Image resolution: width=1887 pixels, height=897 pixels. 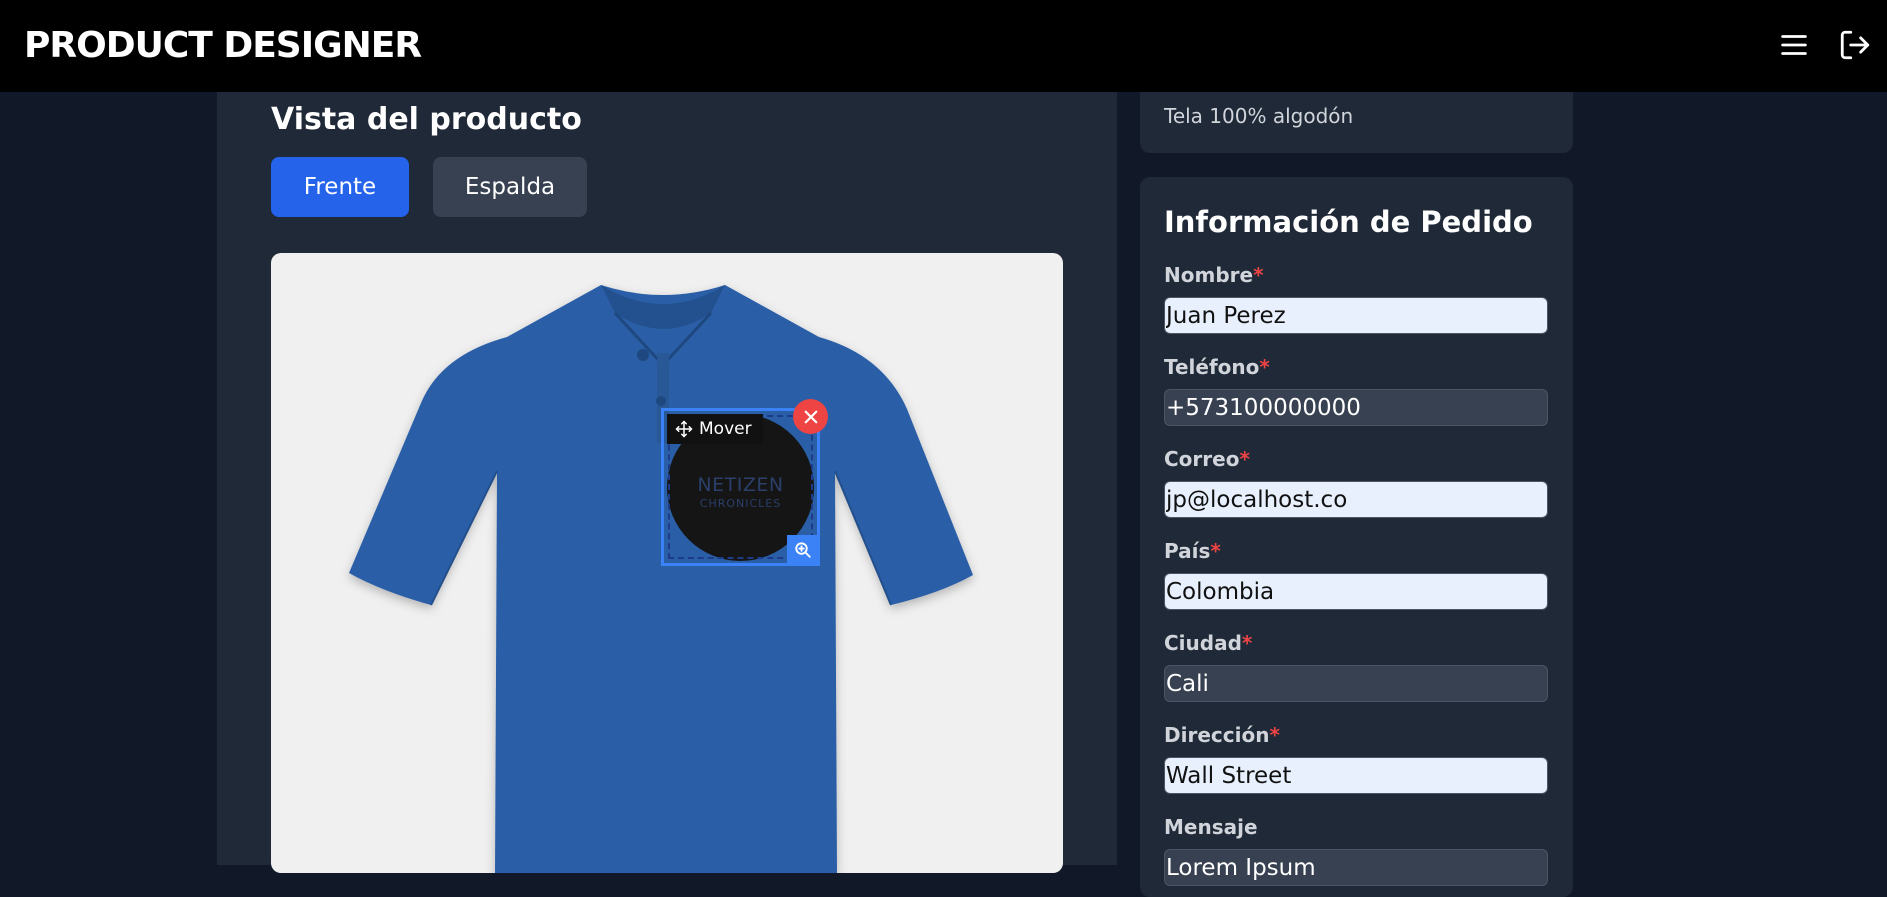 What do you see at coordinates (1207, 459) in the screenshot?
I see `email-label: Correo*` at bounding box center [1207, 459].